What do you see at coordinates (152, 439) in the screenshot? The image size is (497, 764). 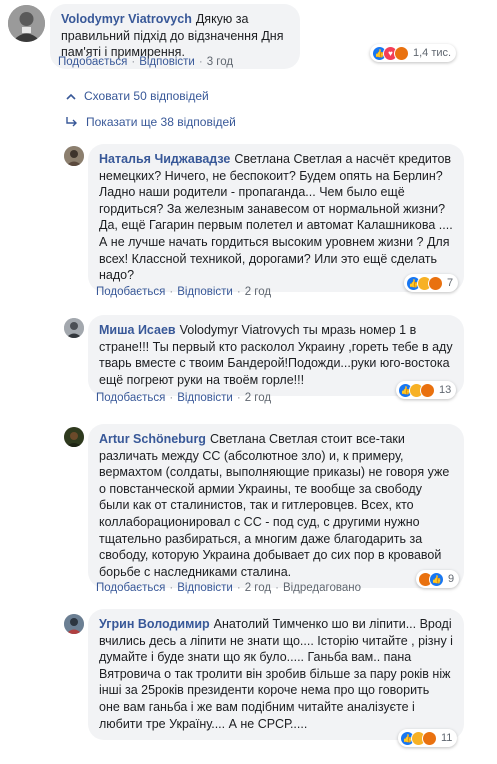 I see `comment-author: Artur Schöneburg` at bounding box center [152, 439].